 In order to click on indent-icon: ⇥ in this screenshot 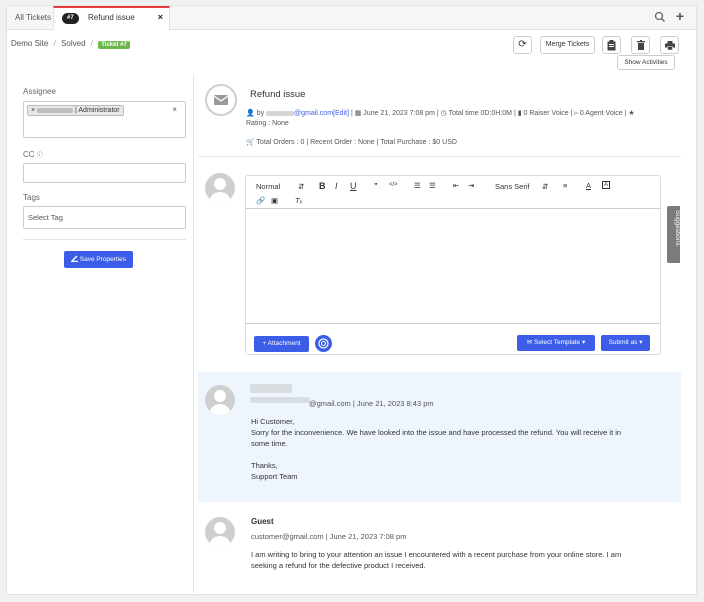, I will do `click(471, 185)`.